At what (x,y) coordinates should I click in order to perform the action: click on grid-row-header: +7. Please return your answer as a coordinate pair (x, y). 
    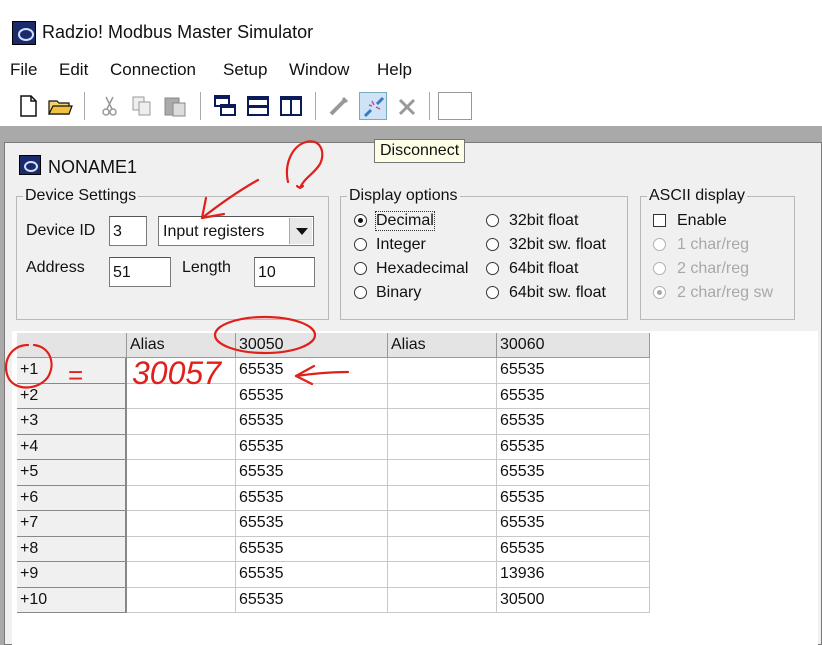
    Looking at the image, I should click on (72, 524).